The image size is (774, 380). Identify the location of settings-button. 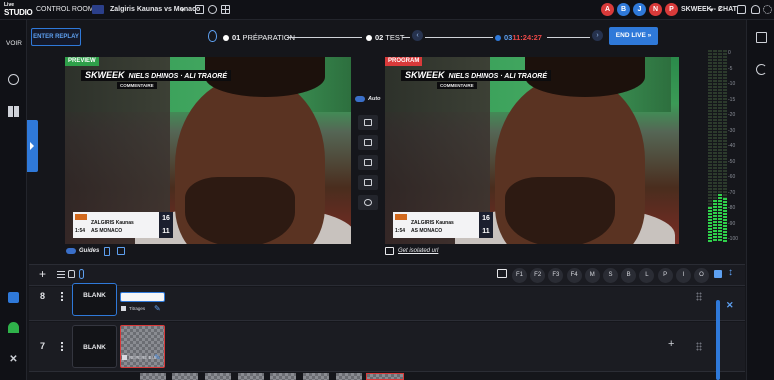
(368, 202).